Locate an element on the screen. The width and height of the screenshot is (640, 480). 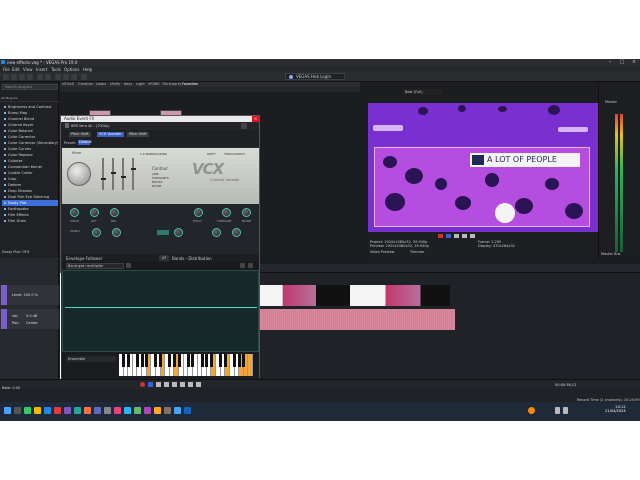
new-project-icon is located at coordinates (6, 77).